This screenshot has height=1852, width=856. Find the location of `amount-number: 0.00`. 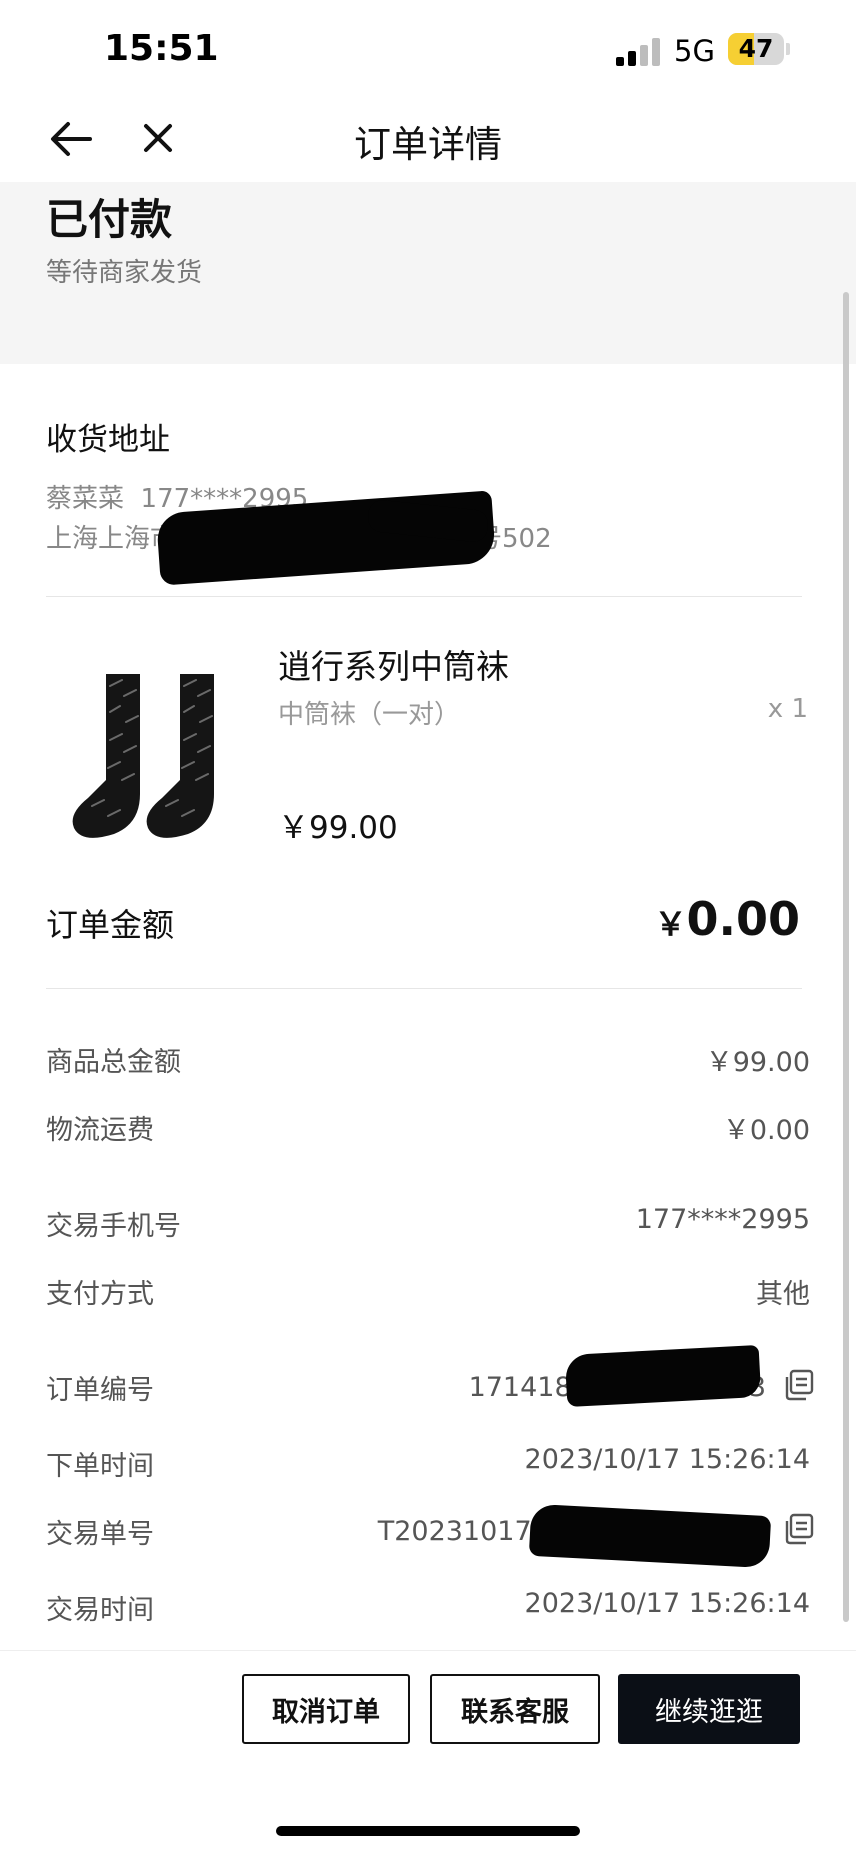

amount-number: 0.00 is located at coordinates (743, 919).